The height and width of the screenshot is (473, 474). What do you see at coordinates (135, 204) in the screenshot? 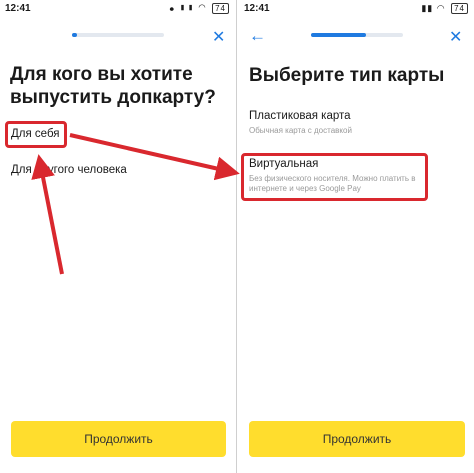
I see `annotation-arrows` at bounding box center [135, 204].